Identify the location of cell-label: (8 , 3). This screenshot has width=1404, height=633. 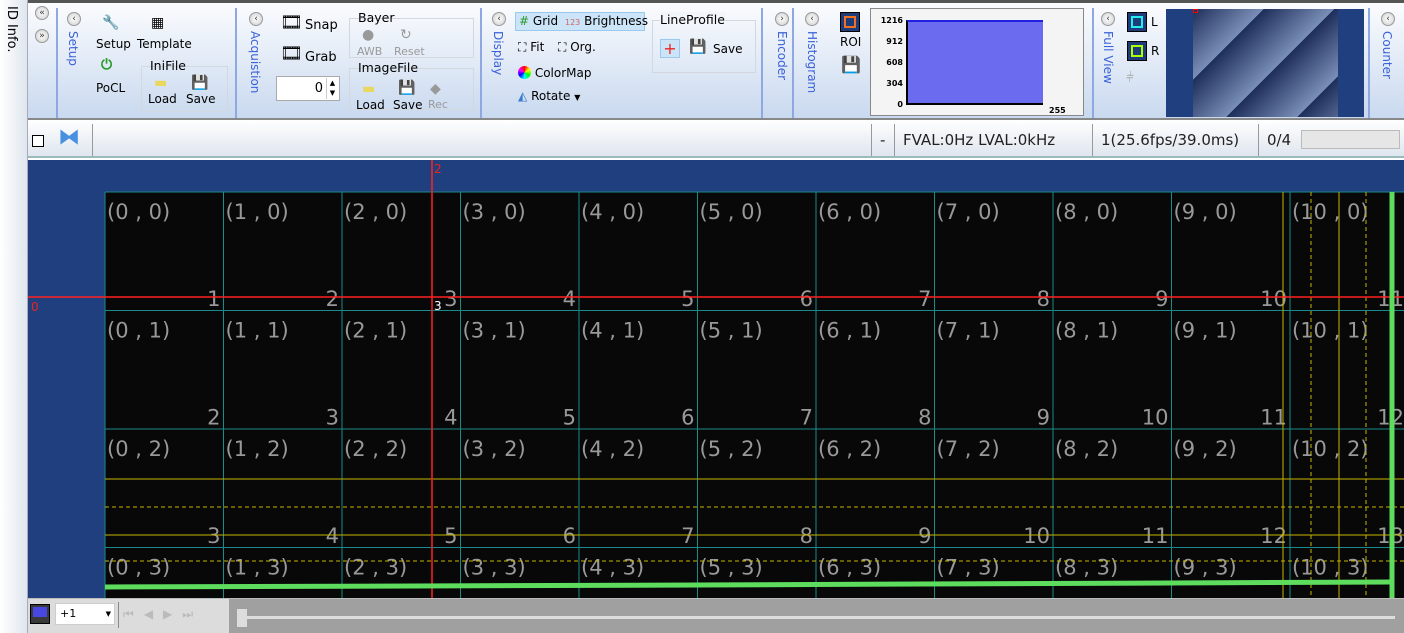
(1086, 568).